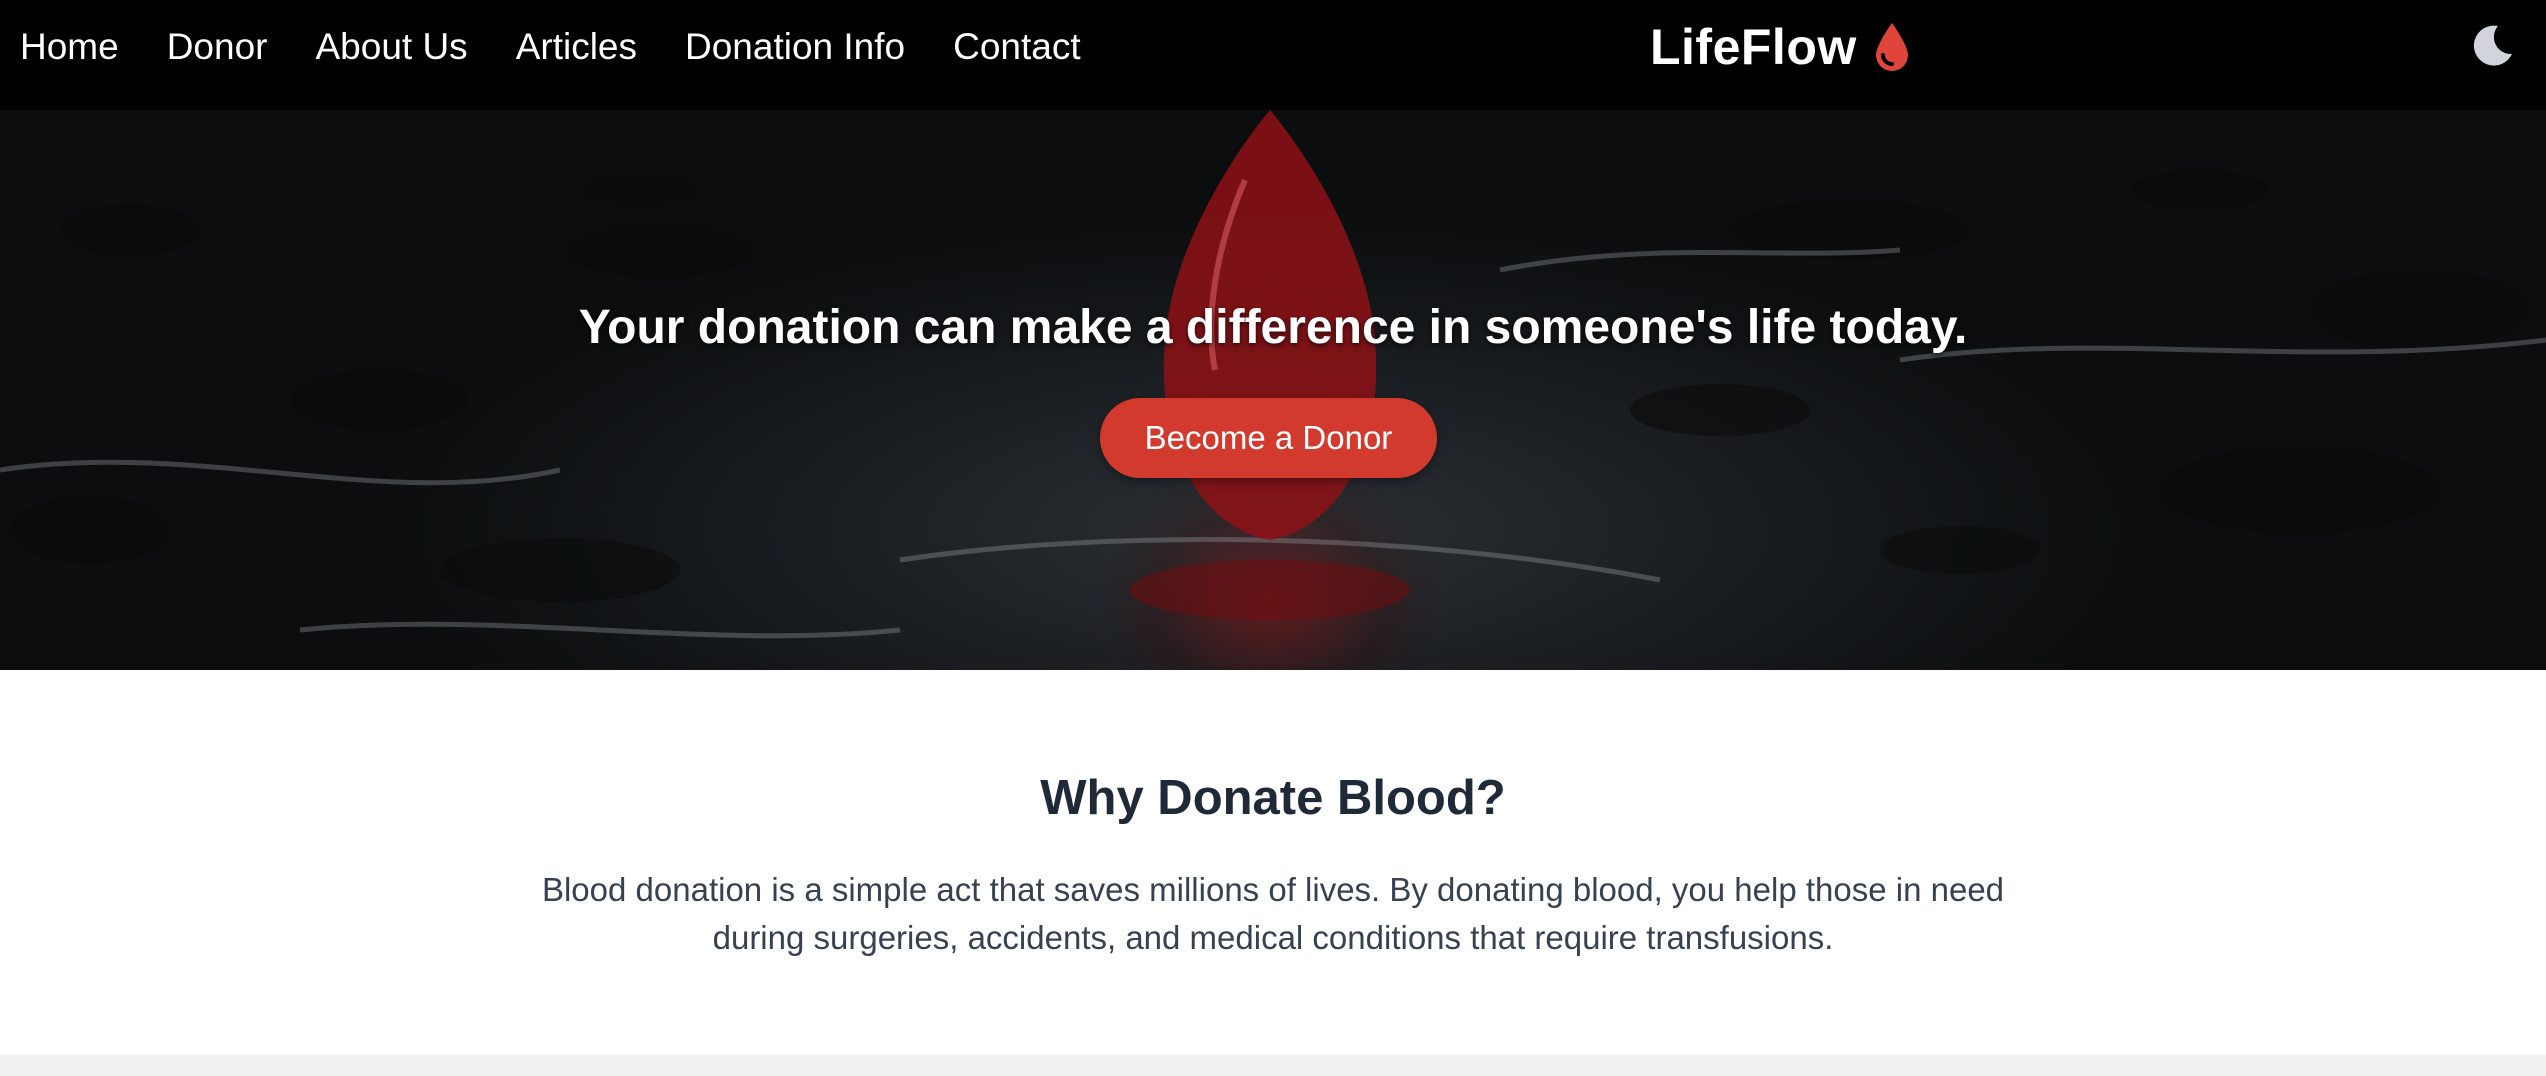  What do you see at coordinates (576, 47) in the screenshot?
I see `nav-link-articles: Articles` at bounding box center [576, 47].